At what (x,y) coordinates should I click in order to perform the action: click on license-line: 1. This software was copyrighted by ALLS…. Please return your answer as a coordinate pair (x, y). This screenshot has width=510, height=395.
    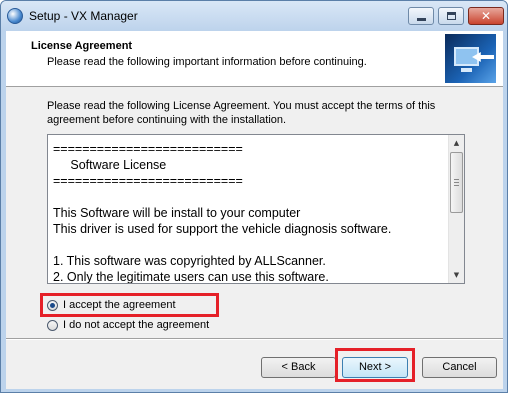
    Looking at the image, I should click on (189, 261).